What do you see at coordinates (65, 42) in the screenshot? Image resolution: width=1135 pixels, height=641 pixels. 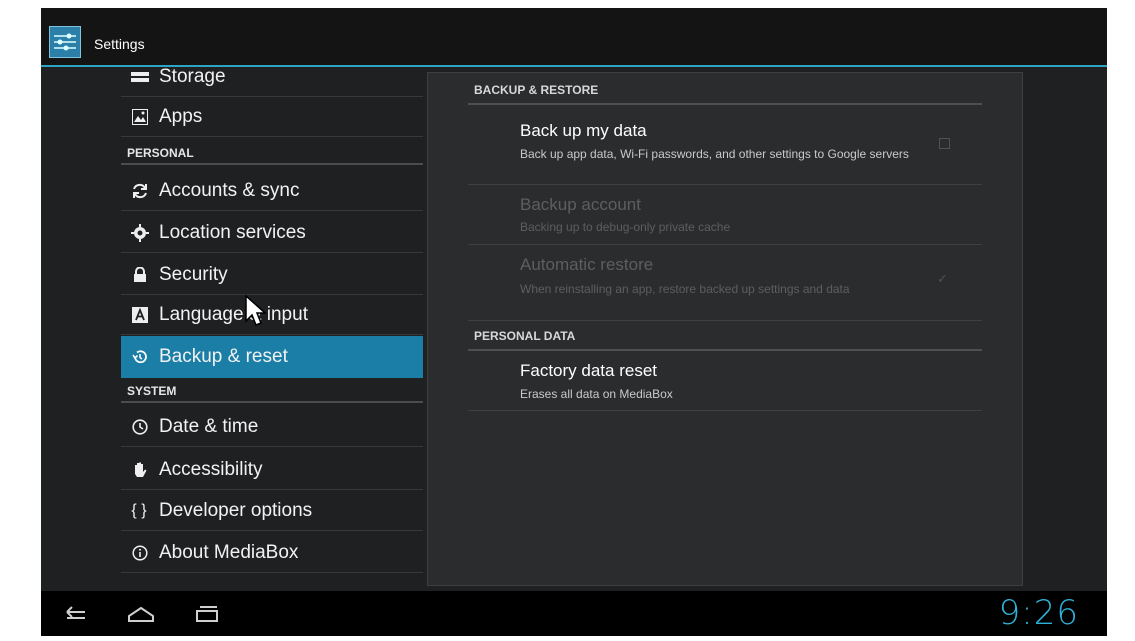 I see `settings-sliders-icon` at bounding box center [65, 42].